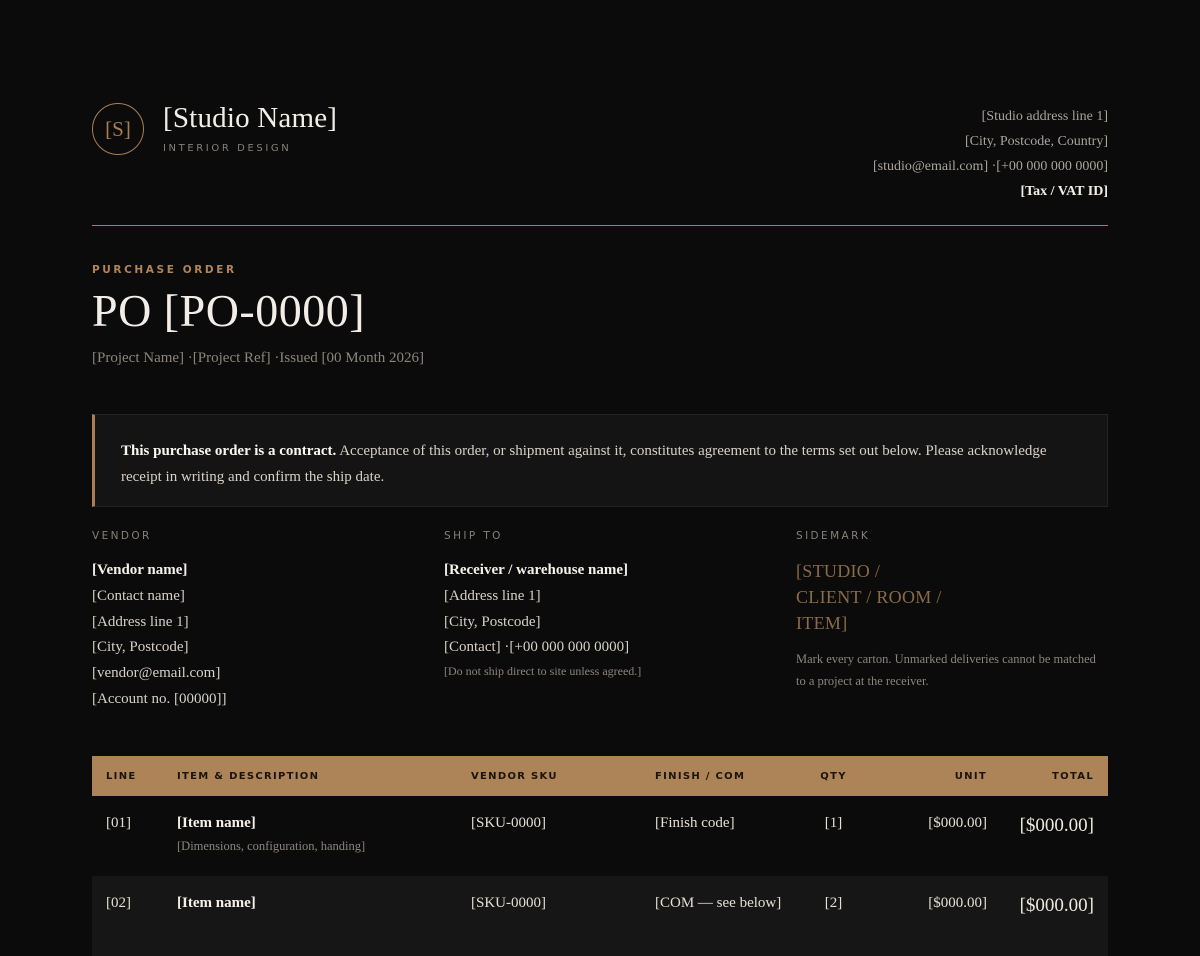  Describe the element at coordinates (138, 595) in the screenshot. I see `vendor-contact: [Contact name]` at that location.